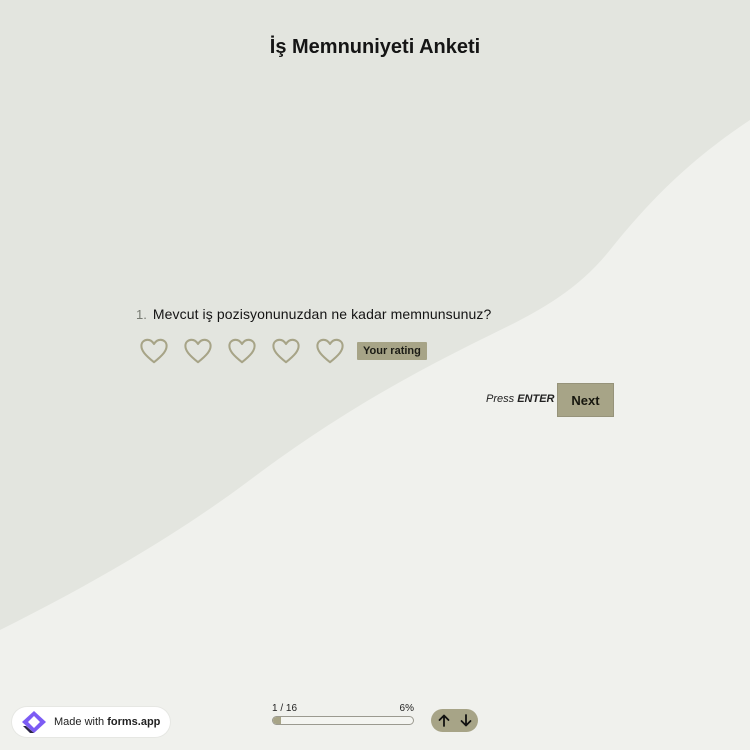 Image resolution: width=750 pixels, height=750 pixels. Describe the element at coordinates (375, 47) in the screenshot. I see `form-title: İş Memnuniyeti Anketi` at that location.